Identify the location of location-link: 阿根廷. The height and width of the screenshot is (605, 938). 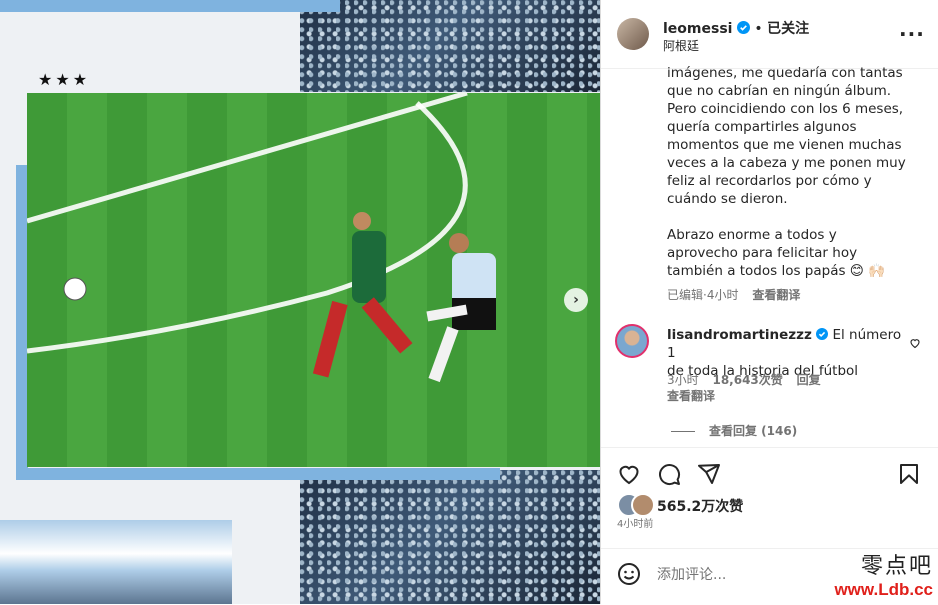
(681, 45).